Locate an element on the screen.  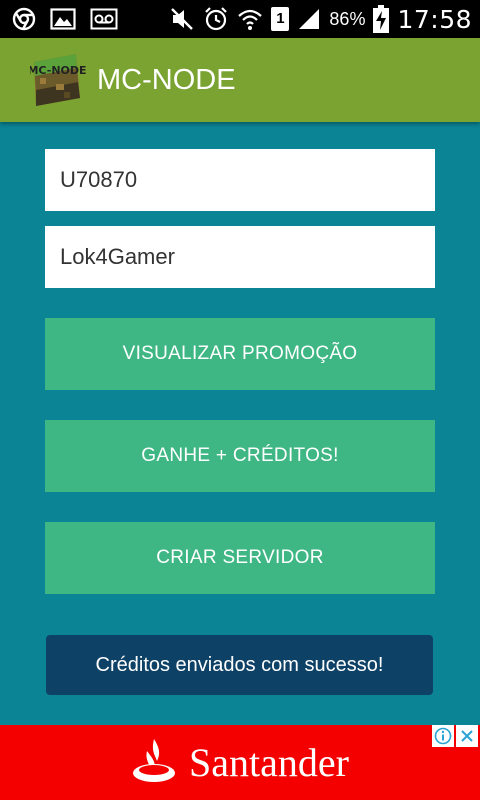
wifi-icon is located at coordinates (250, 19).